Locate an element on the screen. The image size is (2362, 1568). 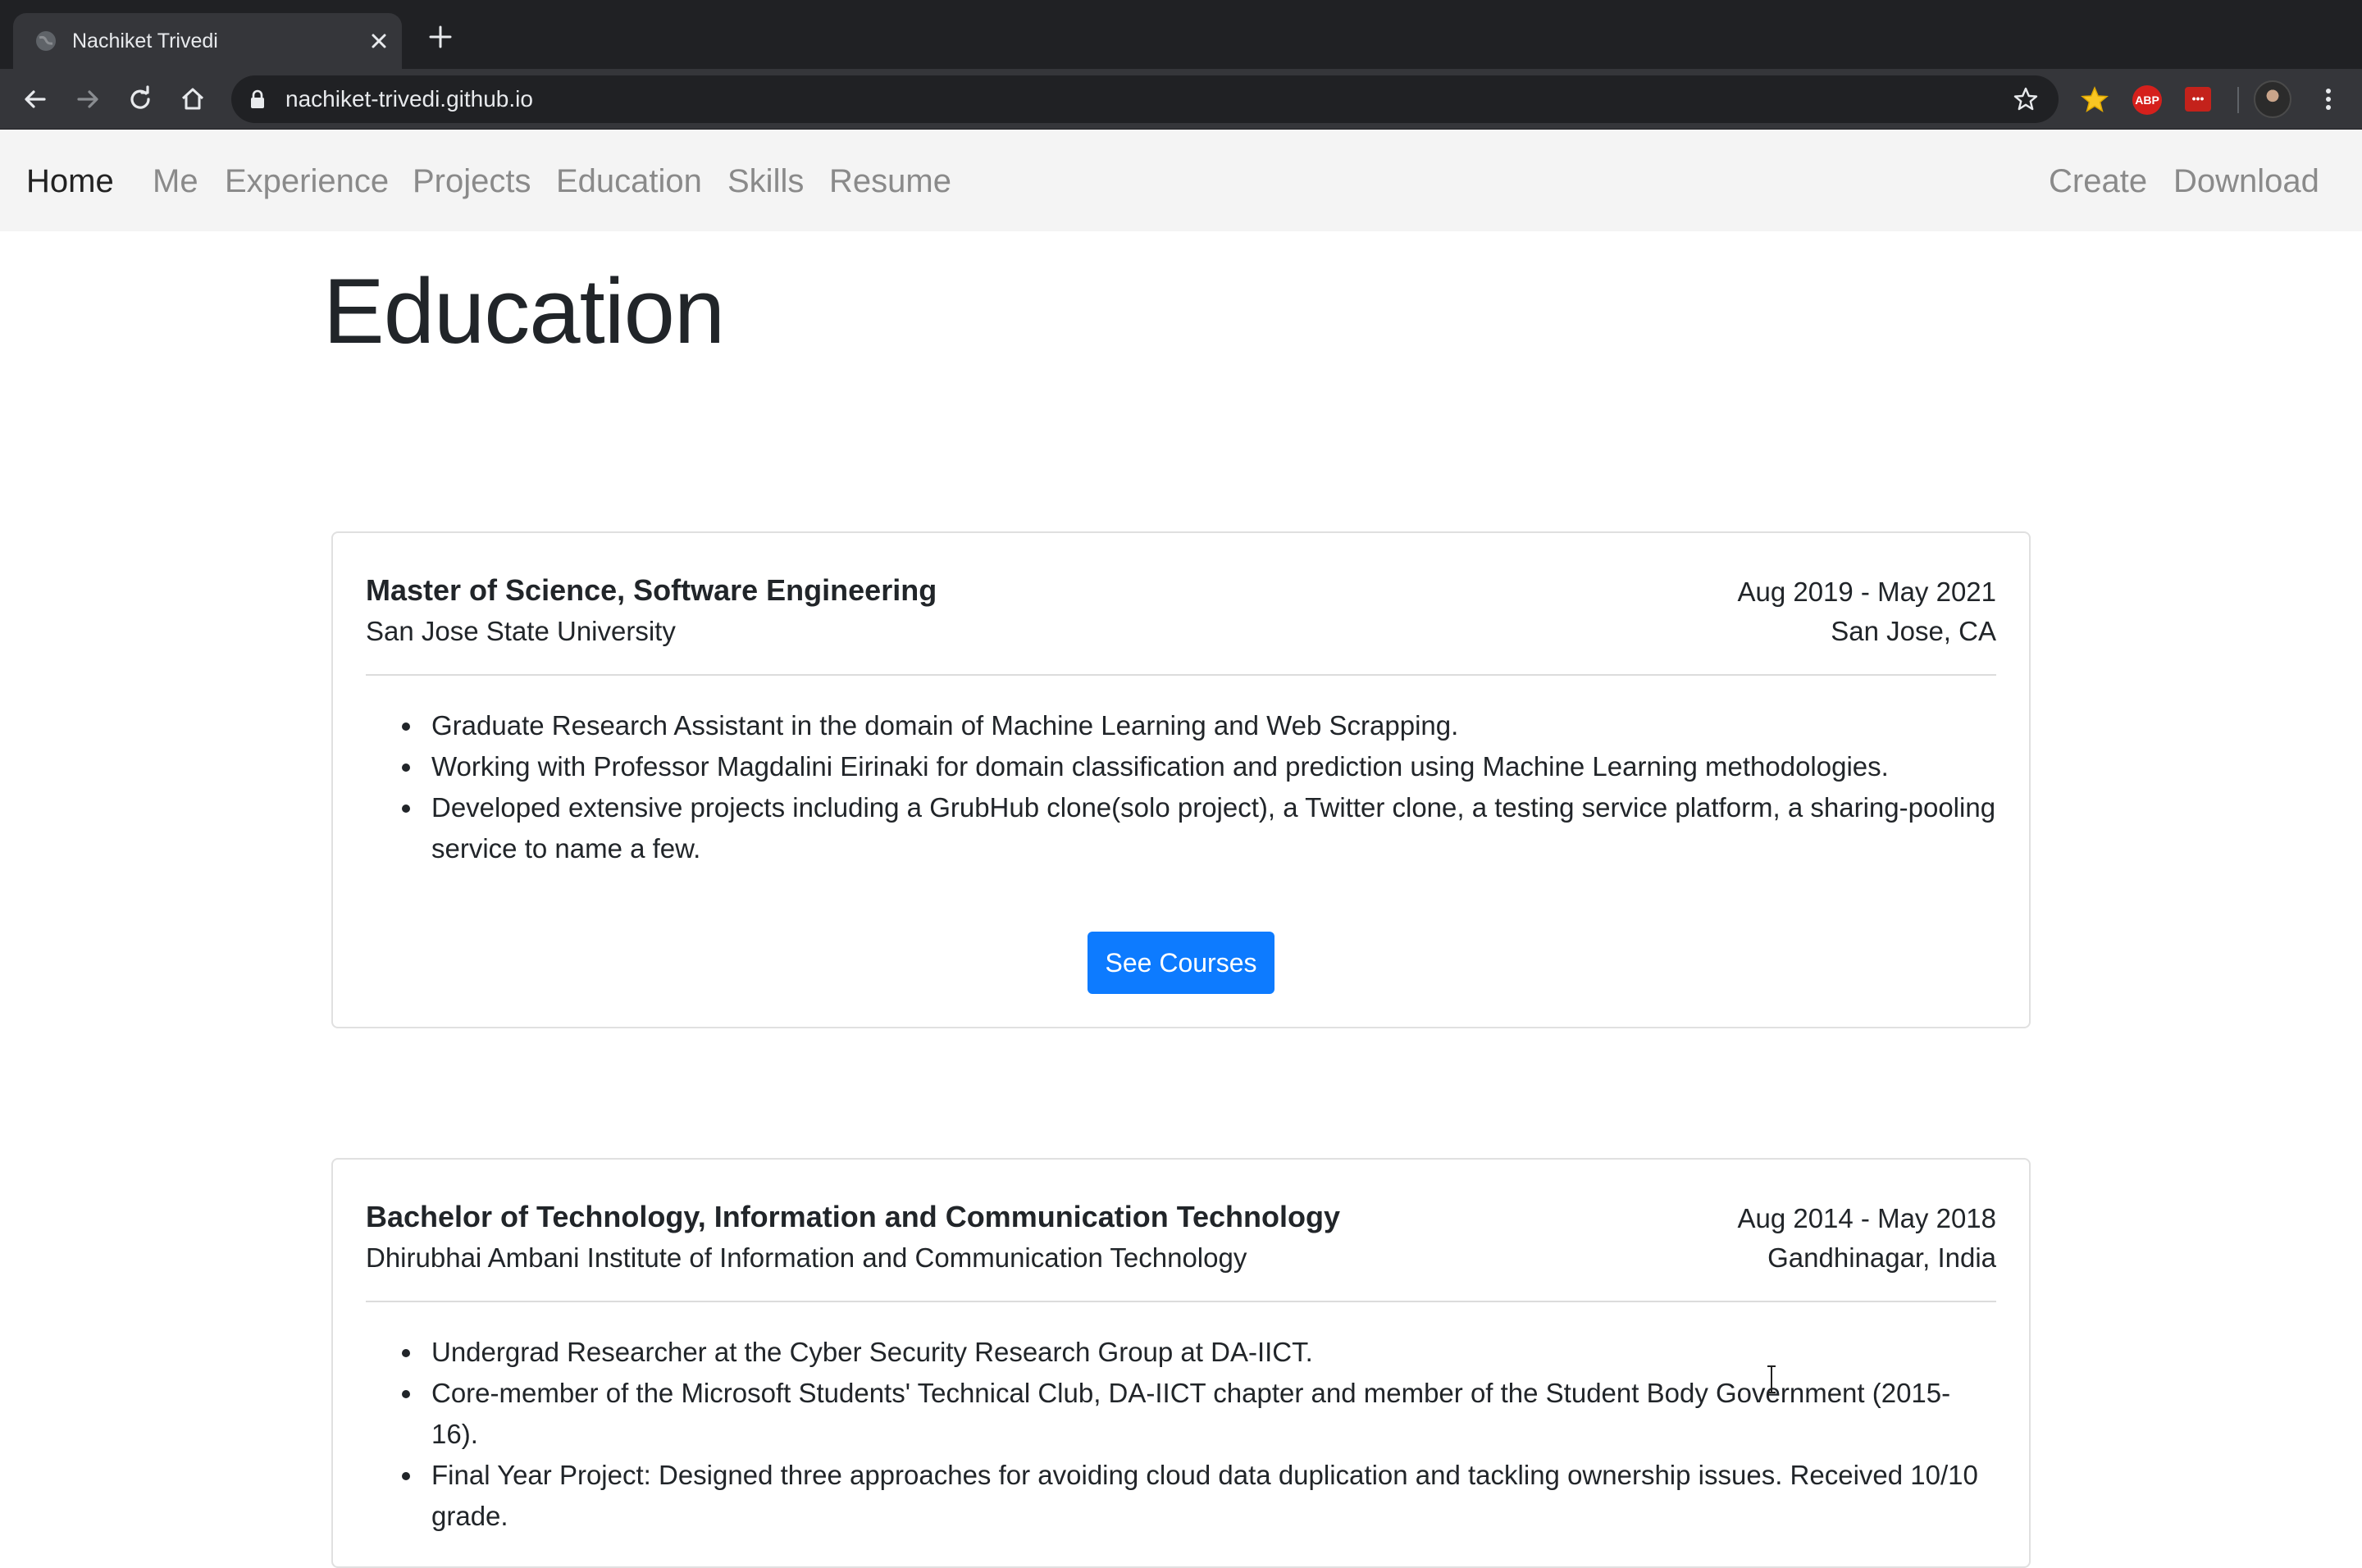
location: Gandhinagar, India is located at coordinates (1882, 1257).